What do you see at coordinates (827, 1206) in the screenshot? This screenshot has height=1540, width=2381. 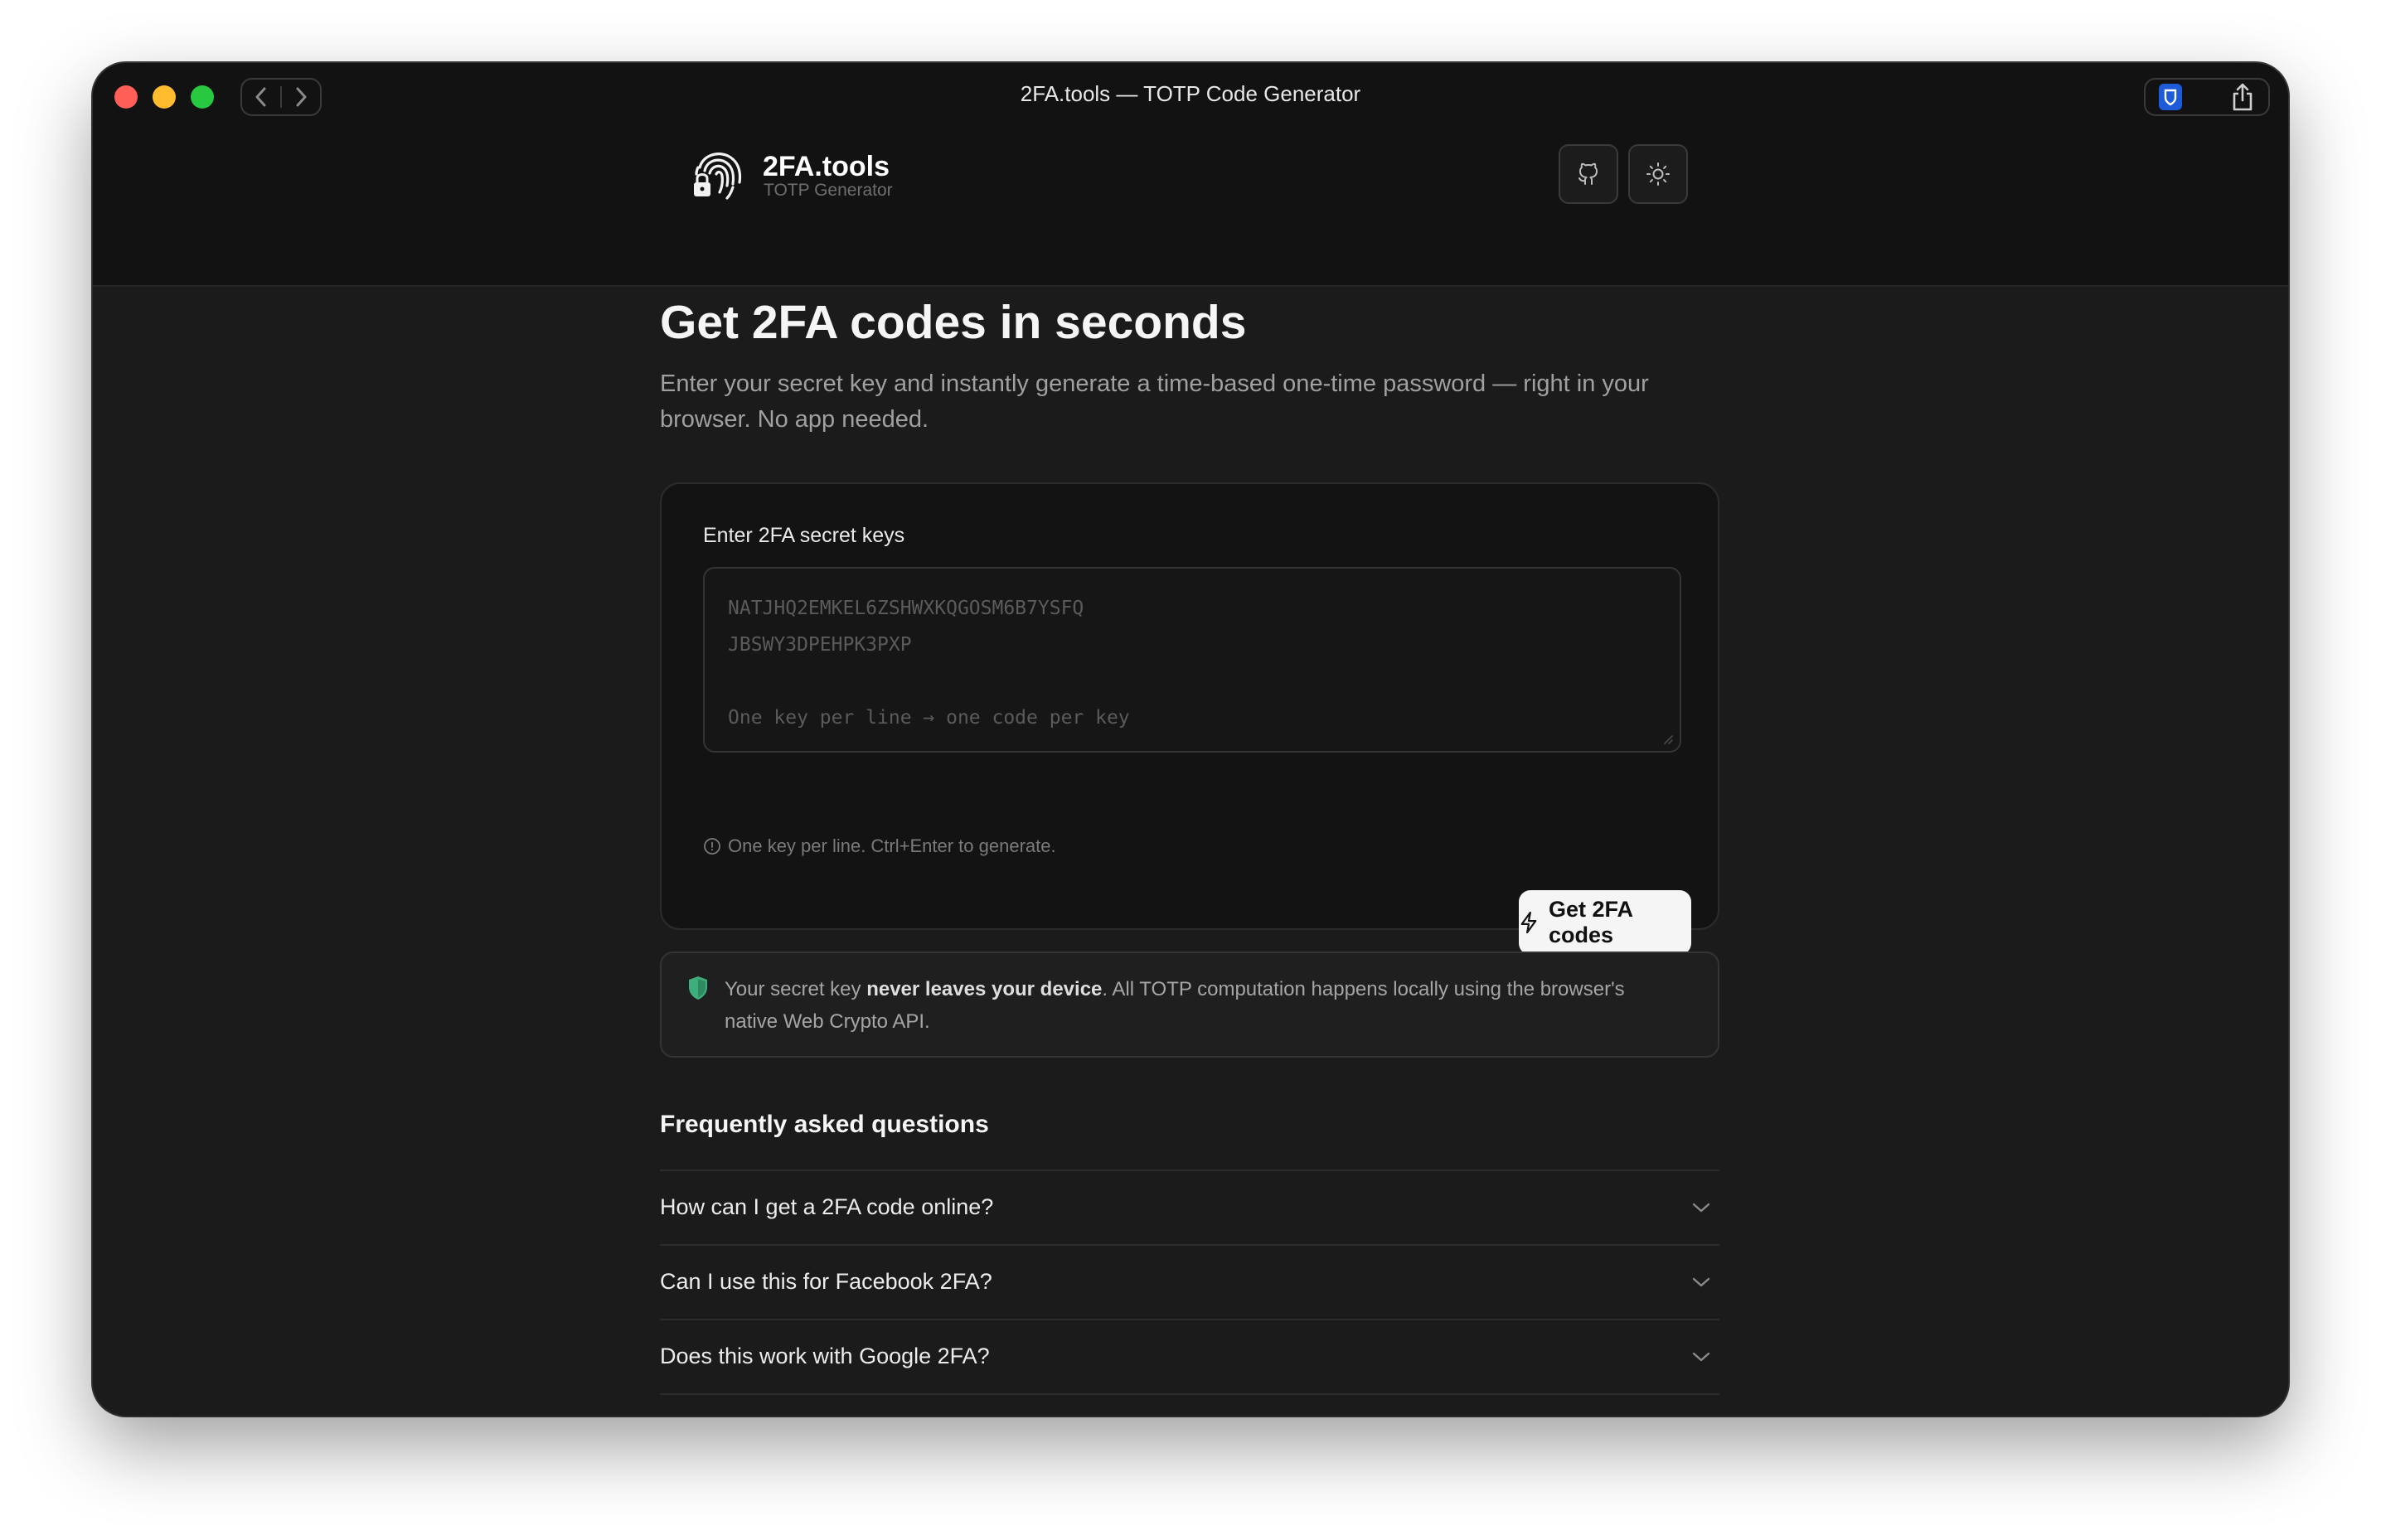 I see `faq-question: How can I get a 2FA code online?` at bounding box center [827, 1206].